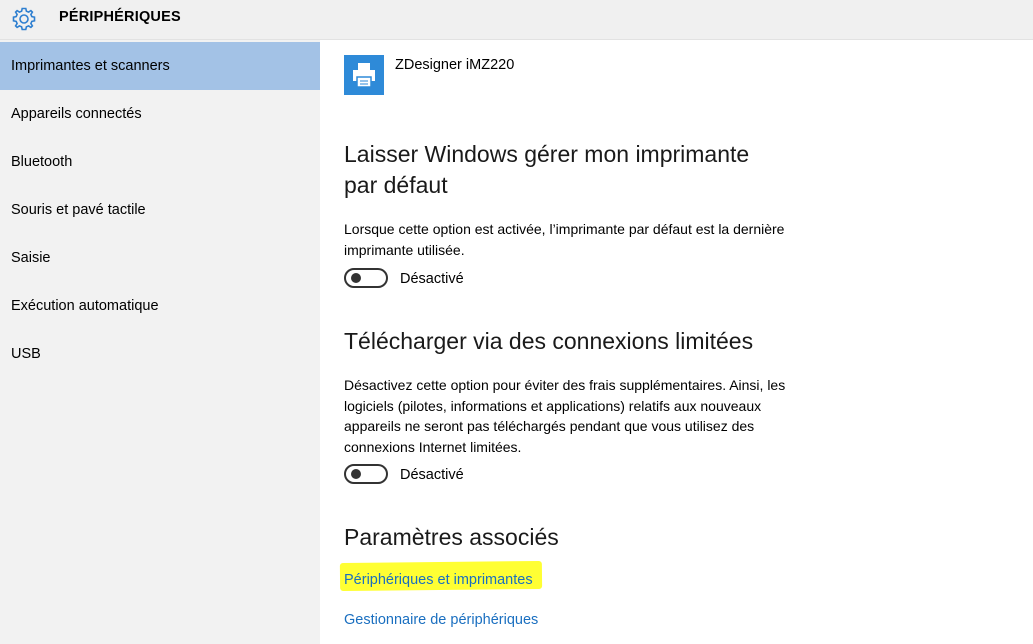 The image size is (1033, 644). I want to click on metered-connection-toggle-state: Désactivé, so click(432, 475).